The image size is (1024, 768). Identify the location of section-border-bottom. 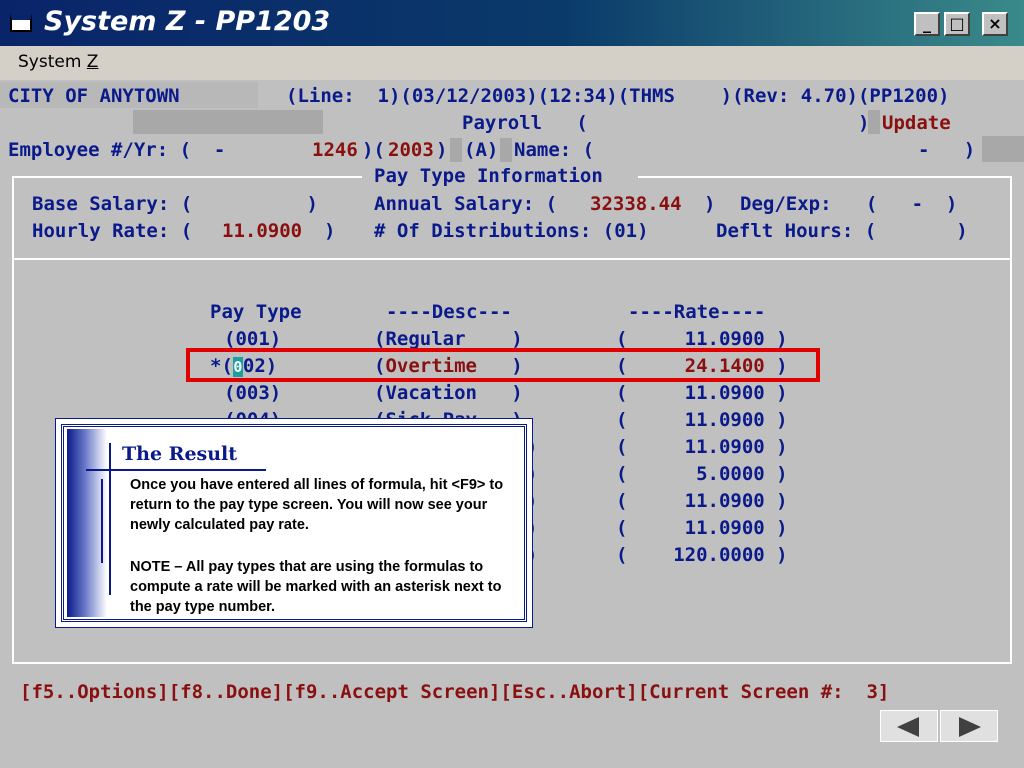
(512, 663).